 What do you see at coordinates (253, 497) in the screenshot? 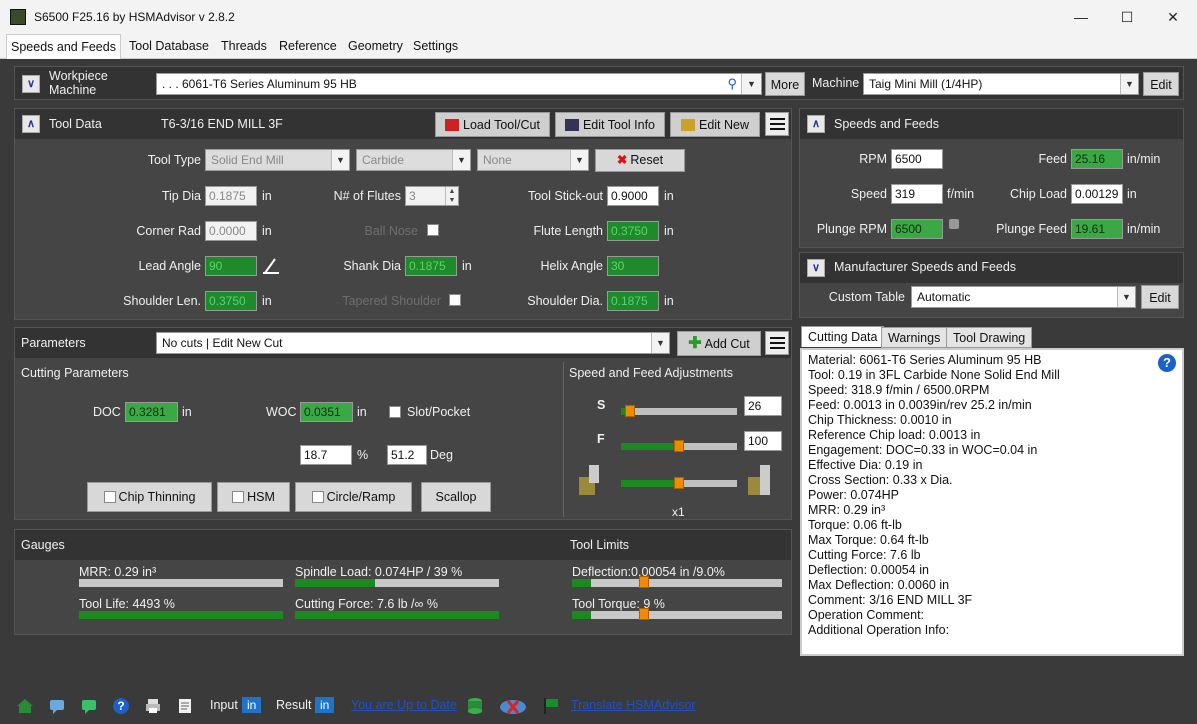
I see `hsm-button: HSM` at bounding box center [253, 497].